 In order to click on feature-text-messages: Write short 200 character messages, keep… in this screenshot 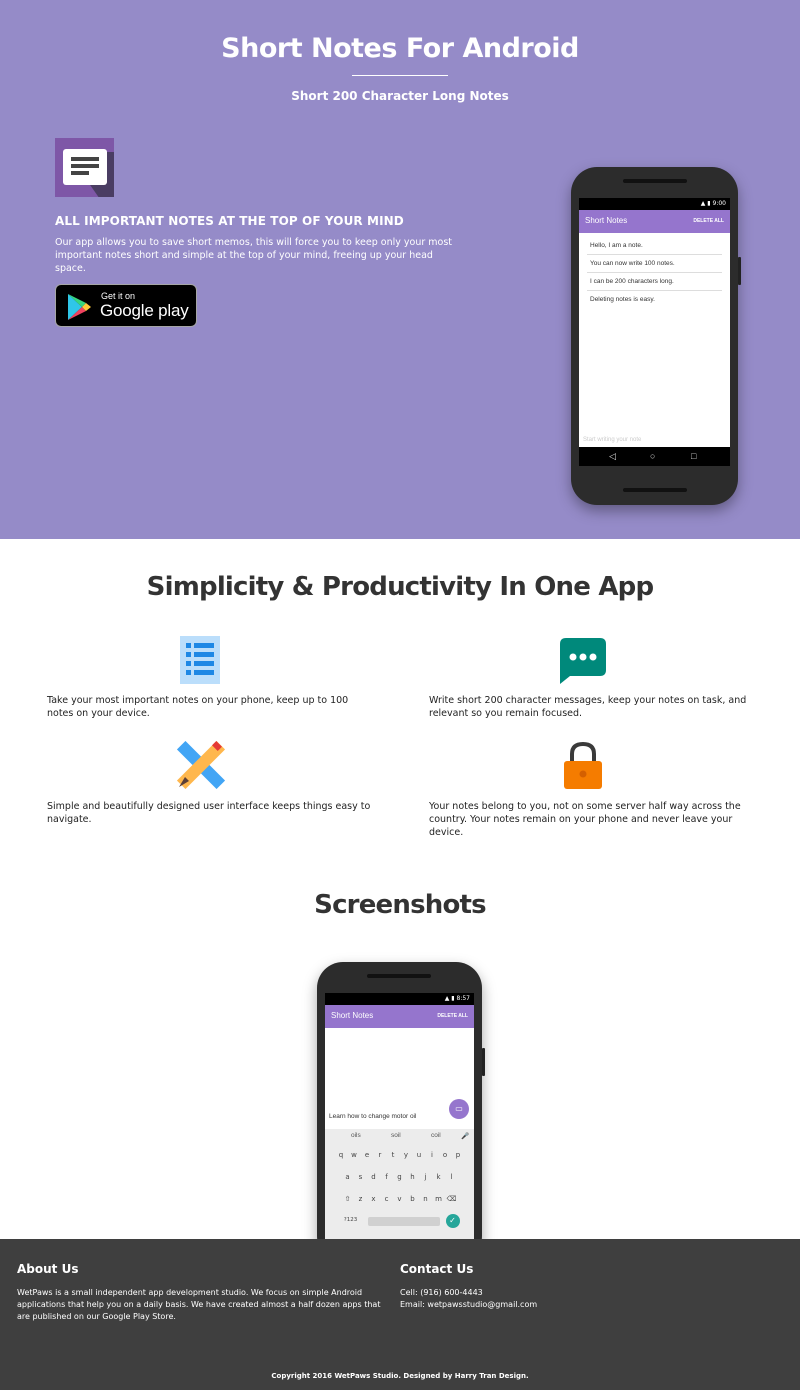, I will do `click(588, 707)`.